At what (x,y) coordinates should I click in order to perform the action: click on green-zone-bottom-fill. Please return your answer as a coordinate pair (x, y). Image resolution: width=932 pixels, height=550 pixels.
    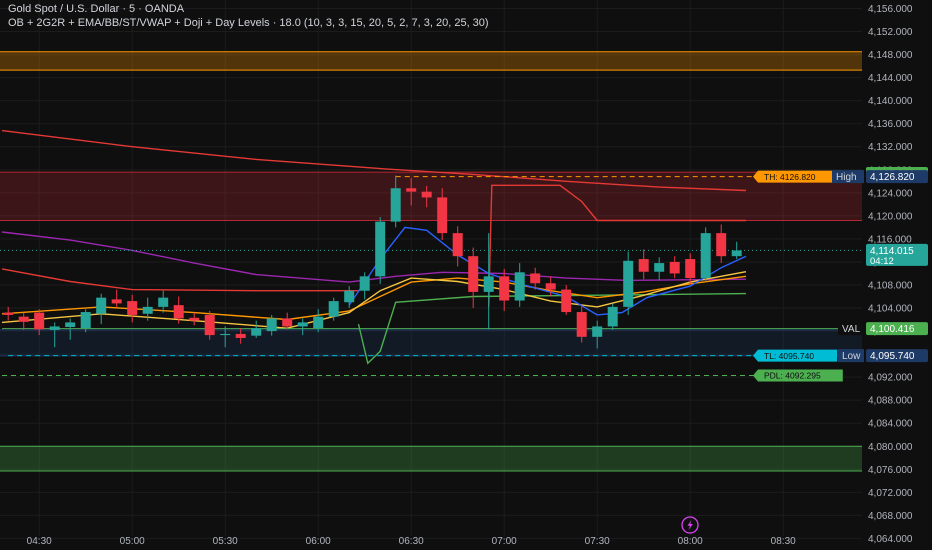
    Looking at the image, I should click on (431, 459).